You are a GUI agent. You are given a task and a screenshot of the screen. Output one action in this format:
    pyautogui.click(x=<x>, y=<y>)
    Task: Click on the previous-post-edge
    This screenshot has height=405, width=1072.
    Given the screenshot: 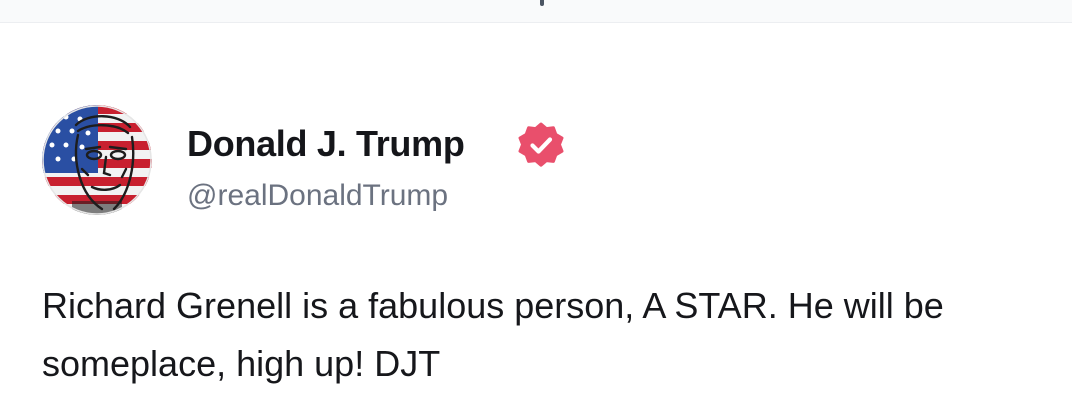 What is the action you would take?
    pyautogui.click(x=536, y=11)
    